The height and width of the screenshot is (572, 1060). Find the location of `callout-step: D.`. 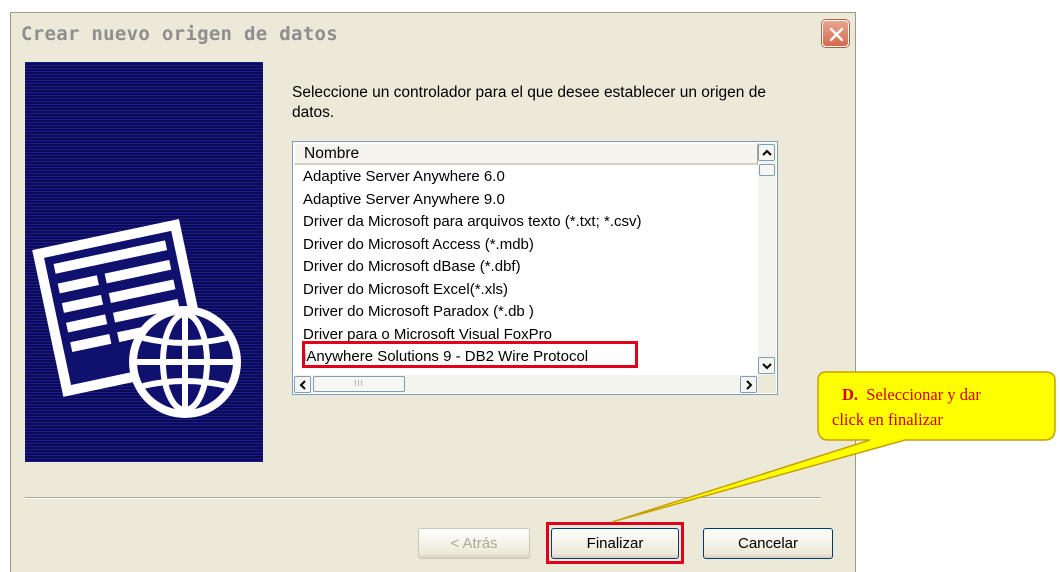

callout-step: D. is located at coordinates (850, 394).